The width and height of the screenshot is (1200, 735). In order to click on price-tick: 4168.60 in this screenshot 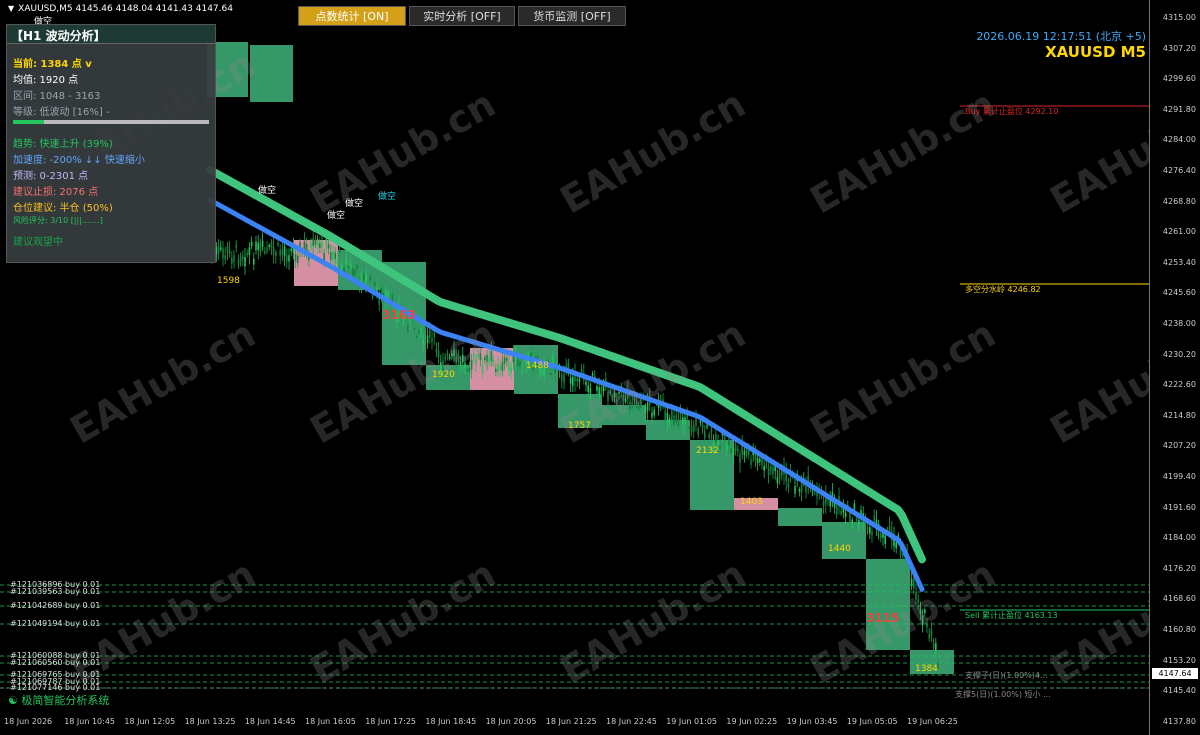, I will do `click(1179, 599)`.